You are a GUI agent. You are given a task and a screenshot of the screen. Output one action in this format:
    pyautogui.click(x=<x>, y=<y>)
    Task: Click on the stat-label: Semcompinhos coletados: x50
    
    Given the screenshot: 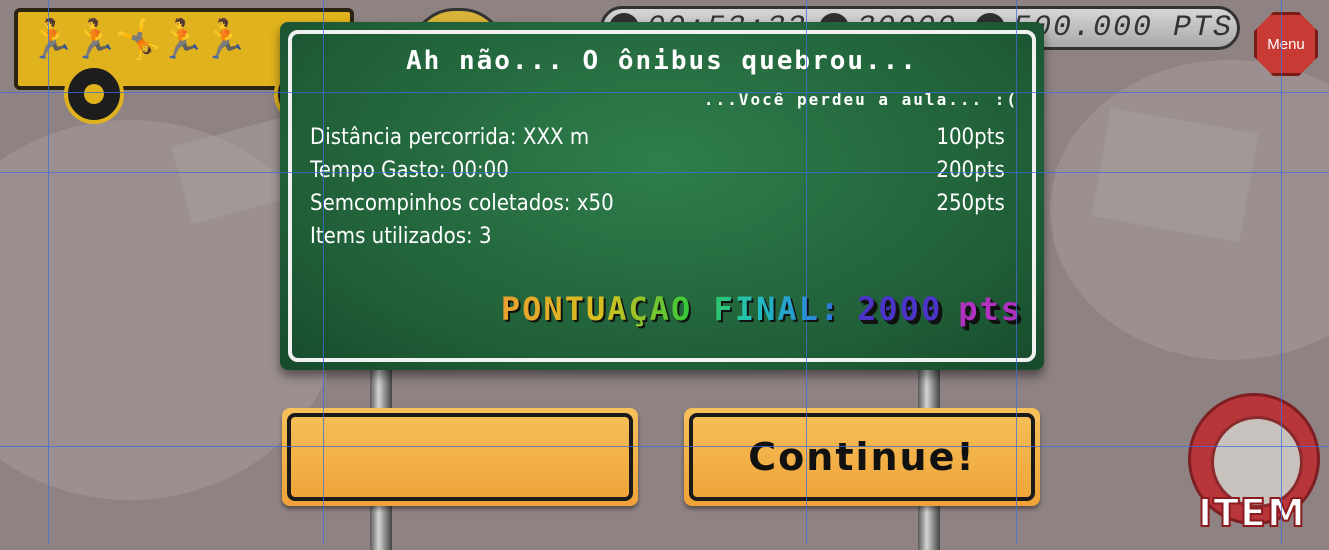 What is the action you would take?
    pyautogui.click(x=462, y=203)
    